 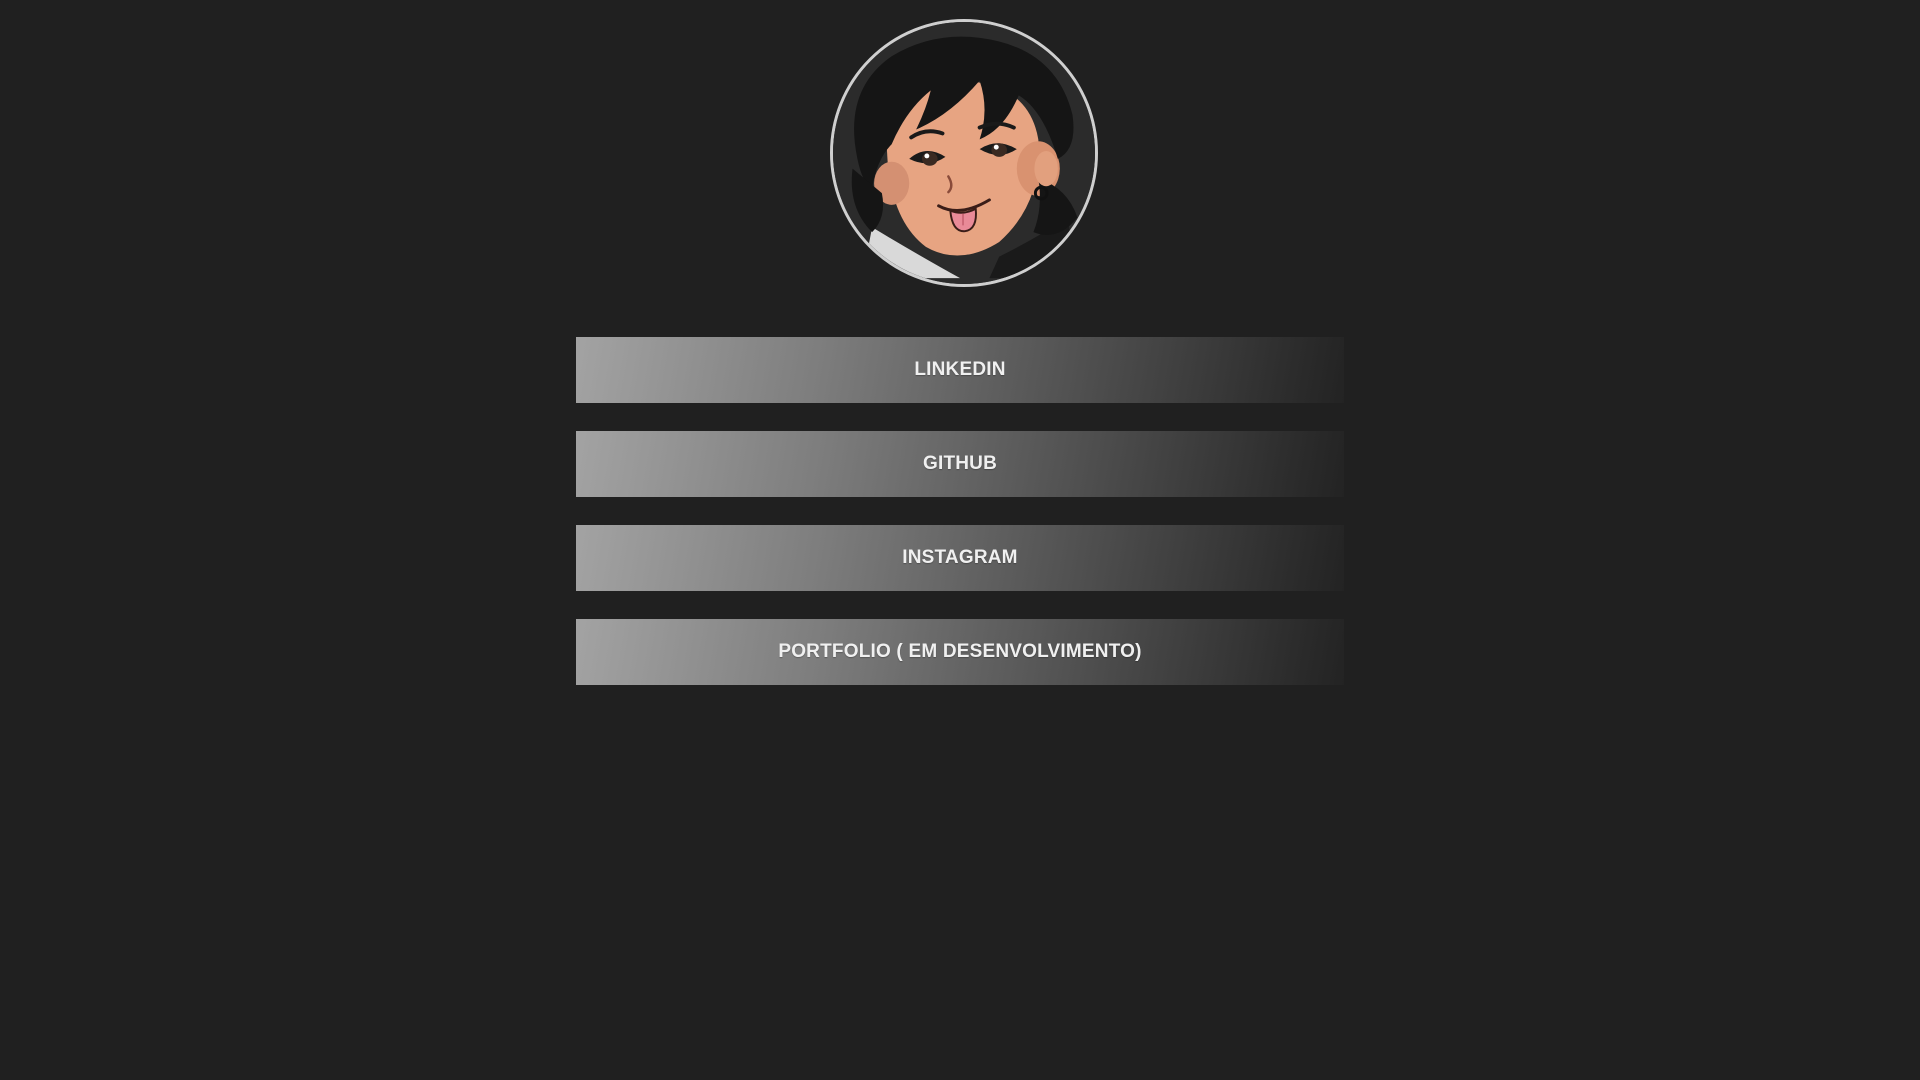 I want to click on portfolio-link-label: PORTFOLIO ( EM DESENVOLVIMENTO), so click(x=960, y=651).